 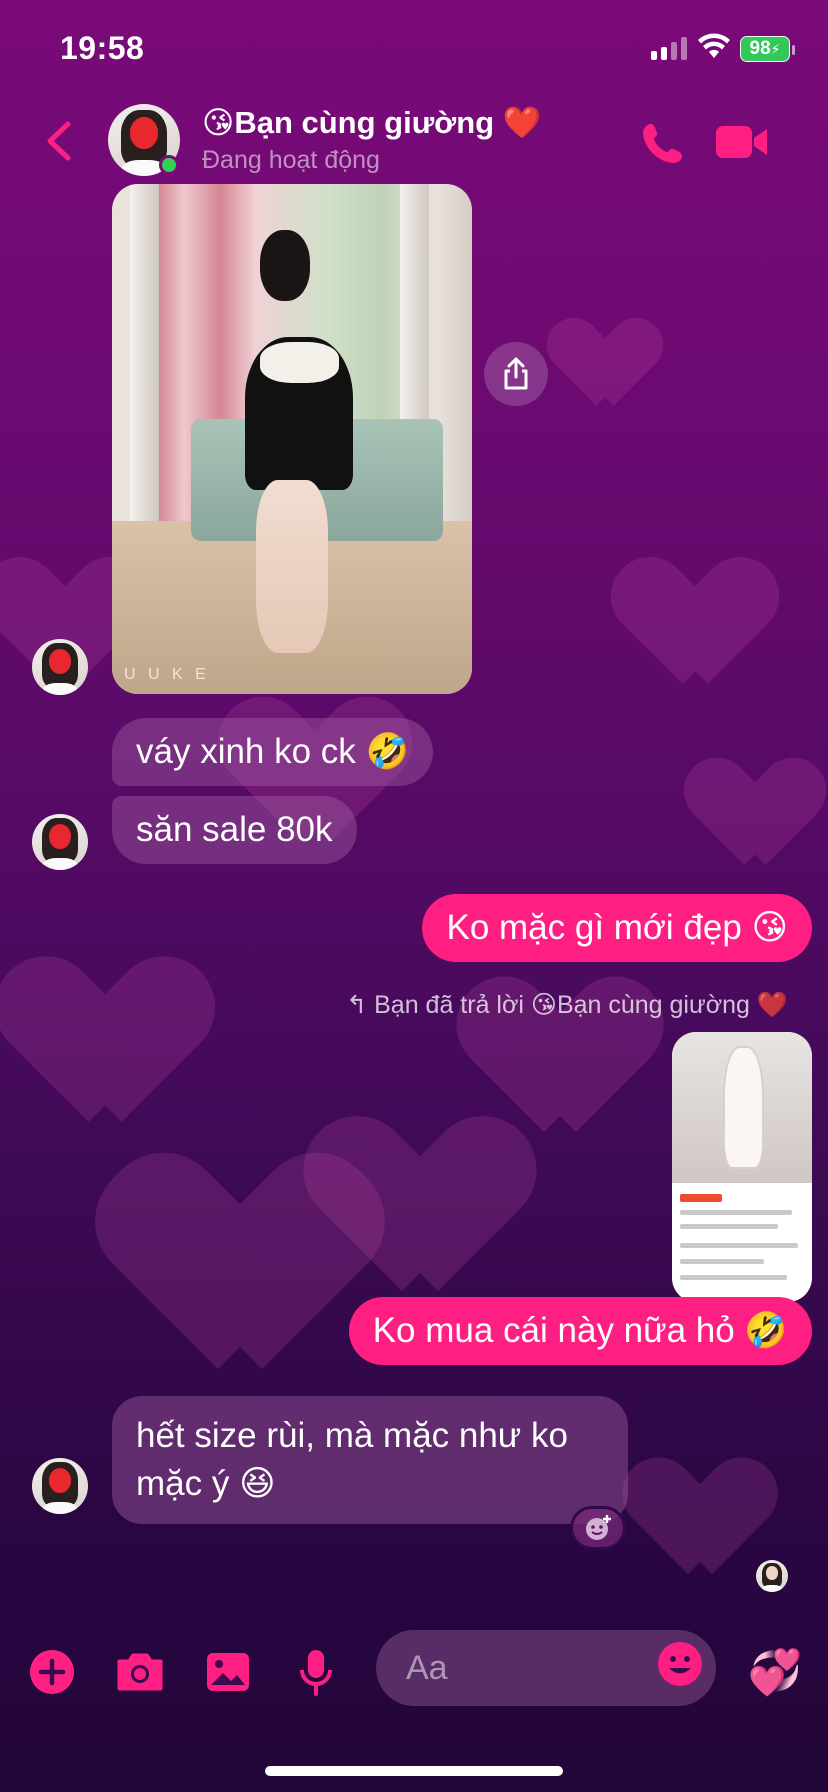 I want to click on message-text: váy xinh ko ck 🤣, so click(x=273, y=751).